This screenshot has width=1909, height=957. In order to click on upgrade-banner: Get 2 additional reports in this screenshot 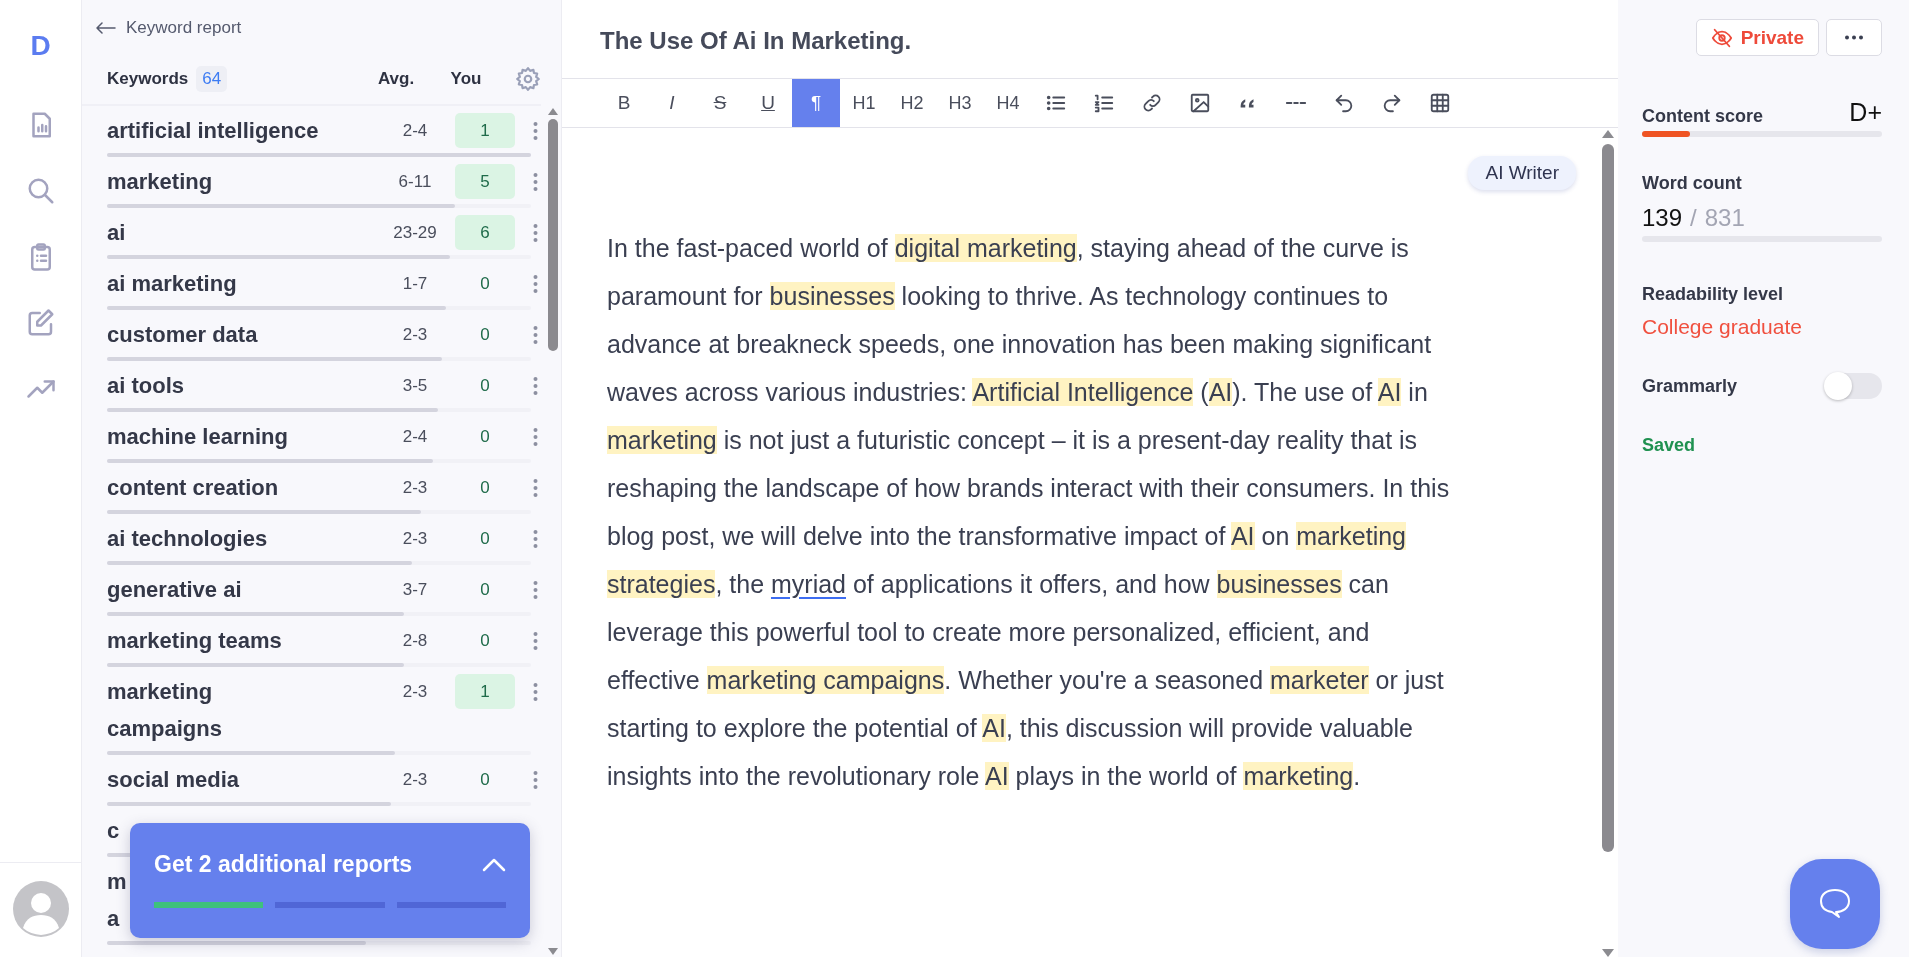, I will do `click(330, 880)`.